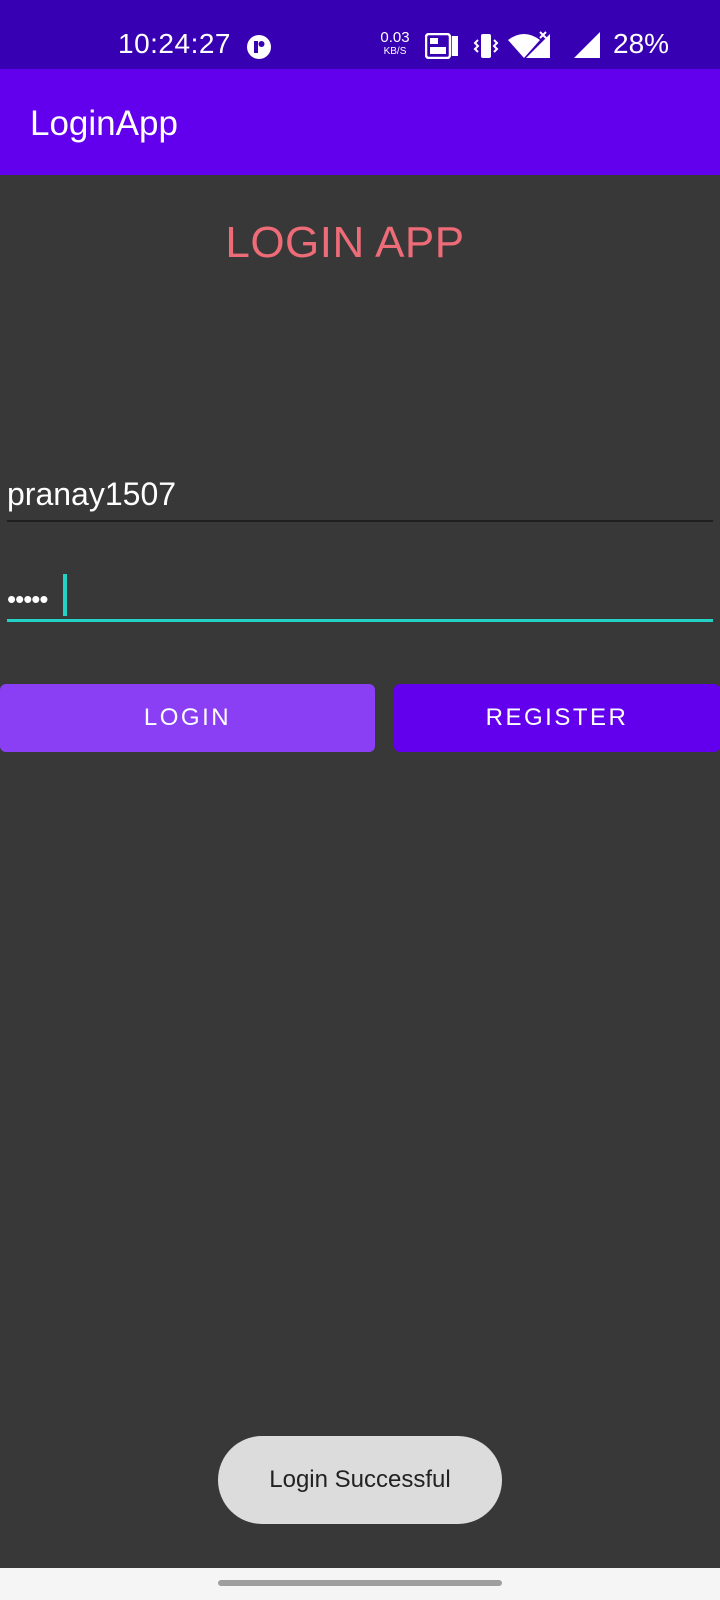  I want to click on status-time: 10:24:27, so click(174, 43).